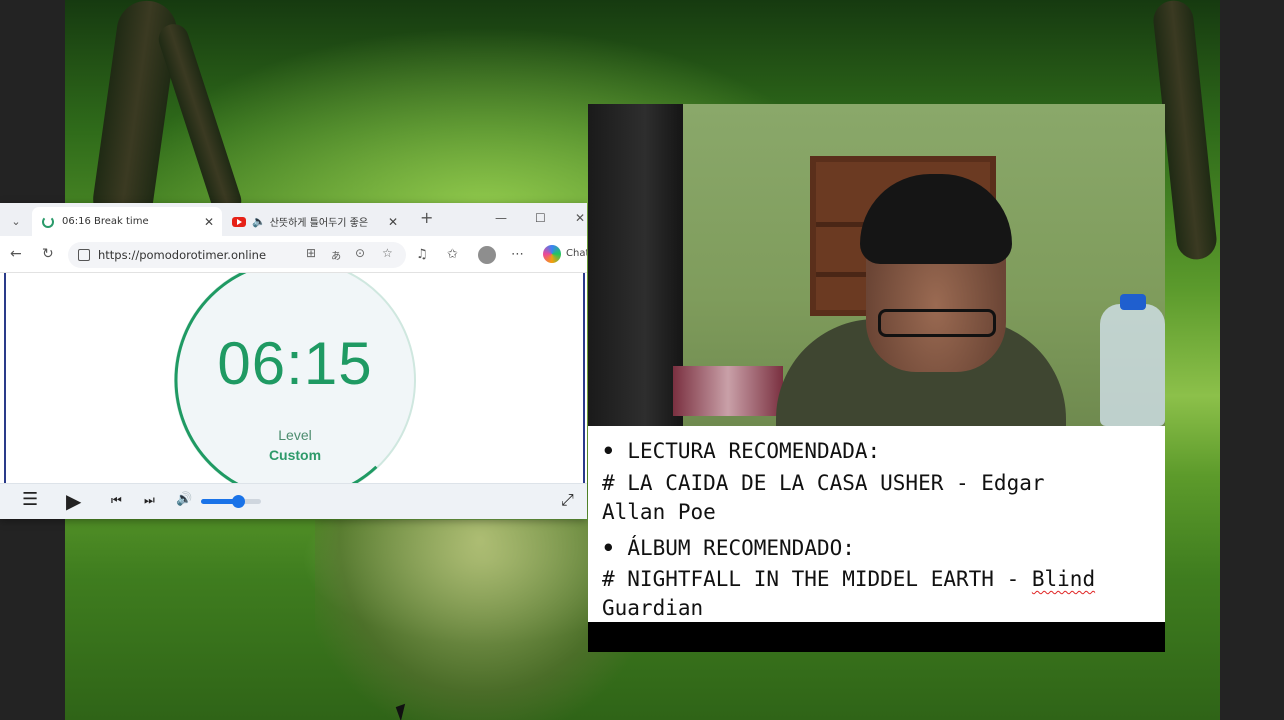 The width and height of the screenshot is (1284, 720). What do you see at coordinates (295, 363) in the screenshot?
I see `timer-display: 06:15` at bounding box center [295, 363].